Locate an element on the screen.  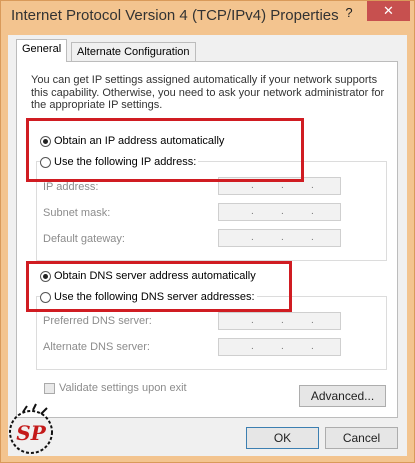
checkbox-icon is located at coordinates (49, 388).